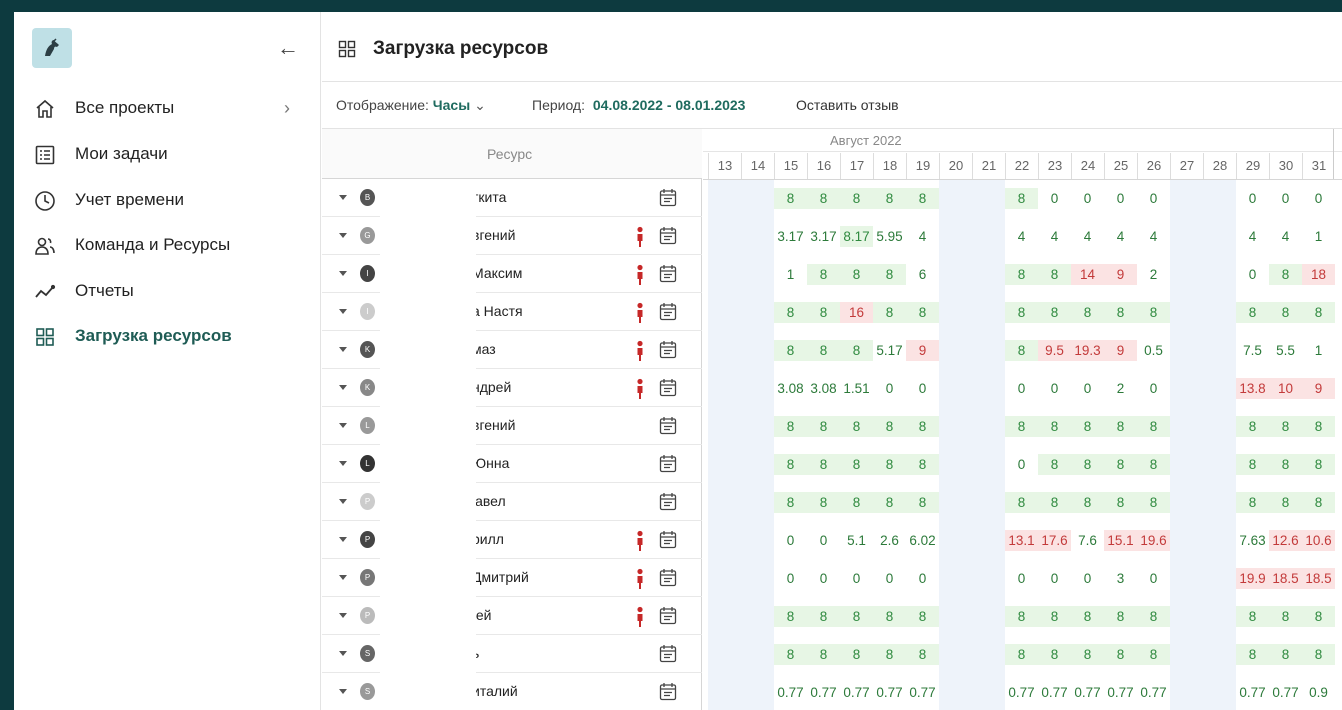 The height and width of the screenshot is (710, 1342). I want to click on chevron-right-icon: ›, so click(287, 108).